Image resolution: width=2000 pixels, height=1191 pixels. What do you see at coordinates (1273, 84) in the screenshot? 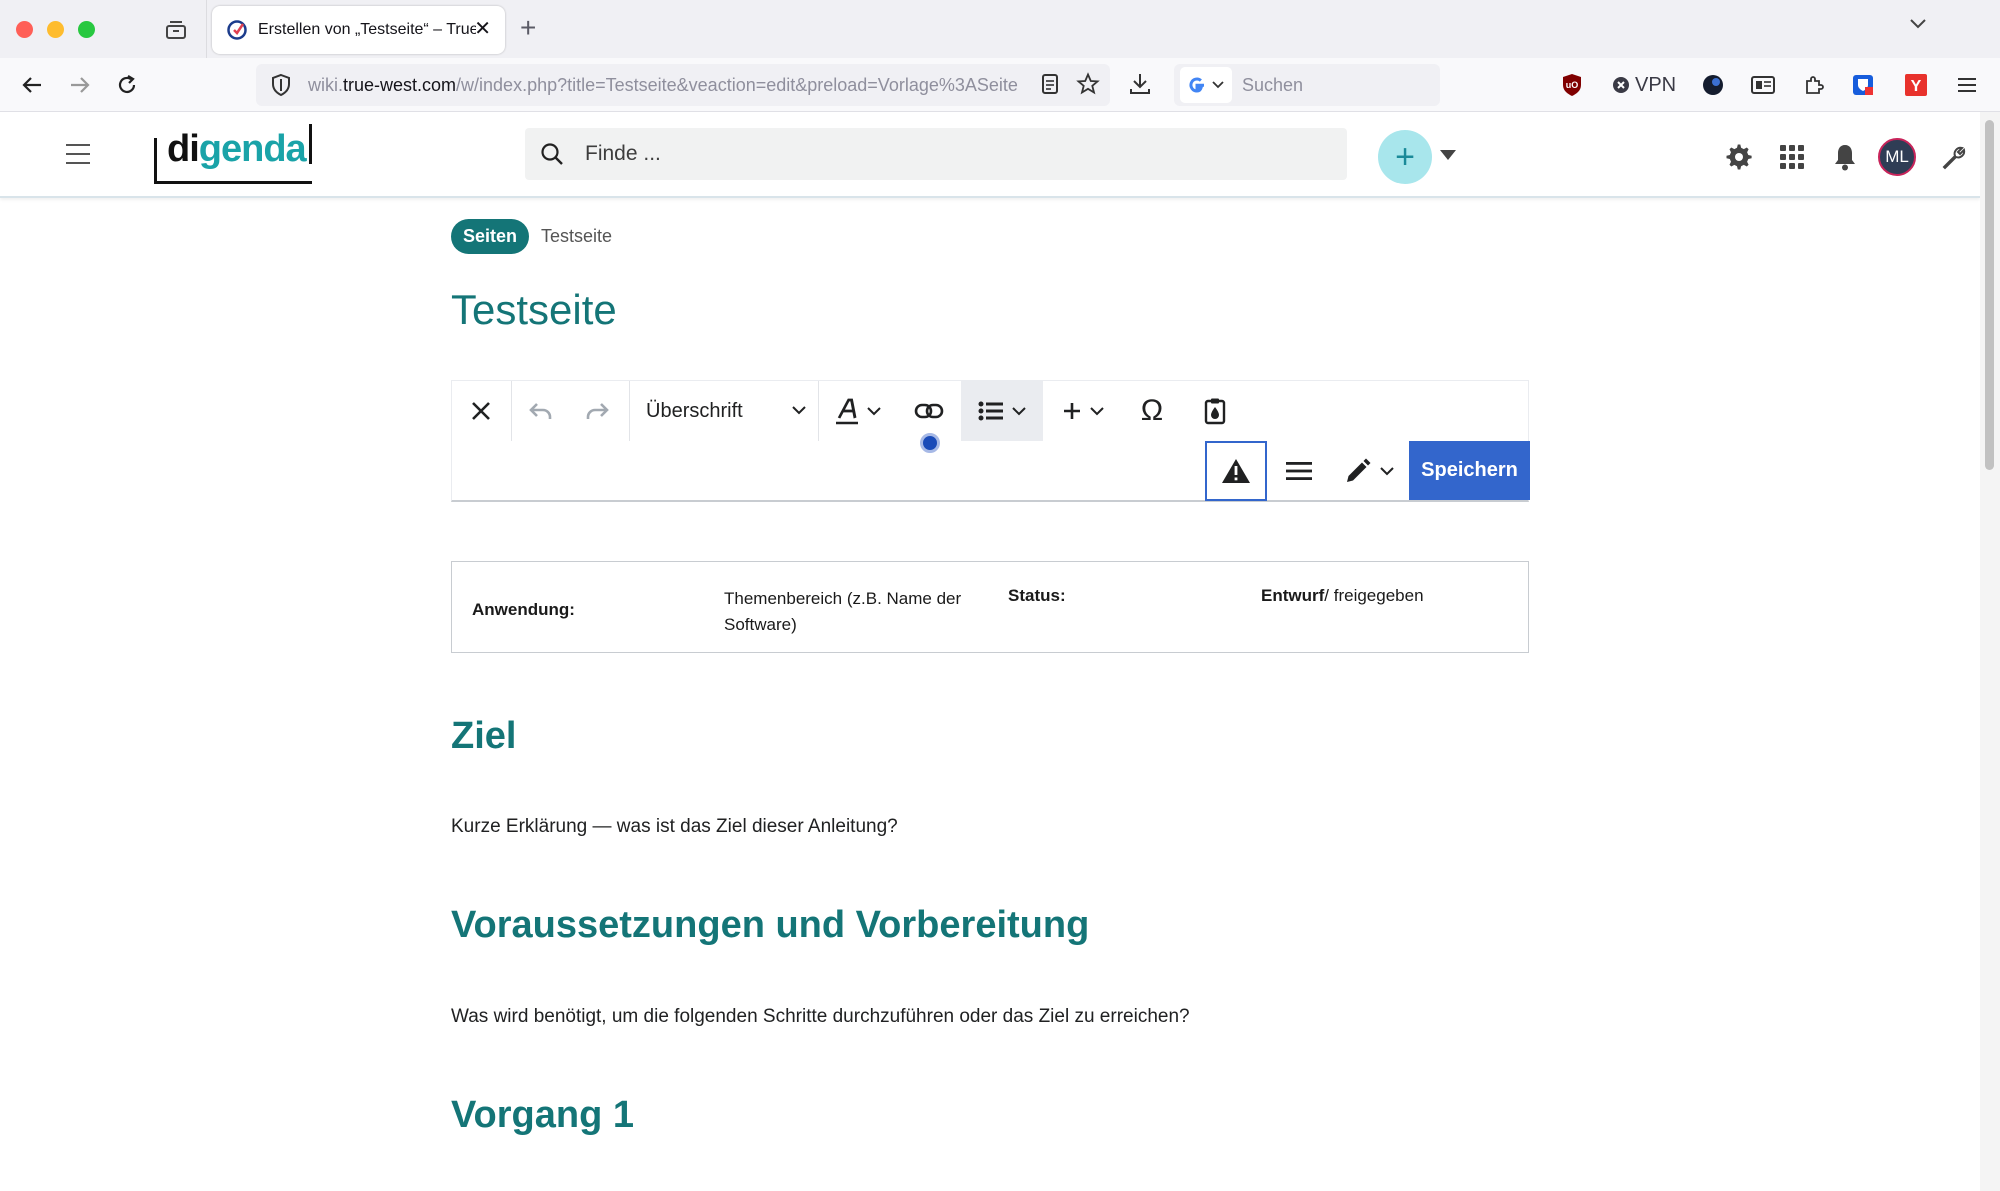
I see `browser-search-placeholder: Suchen` at bounding box center [1273, 84].